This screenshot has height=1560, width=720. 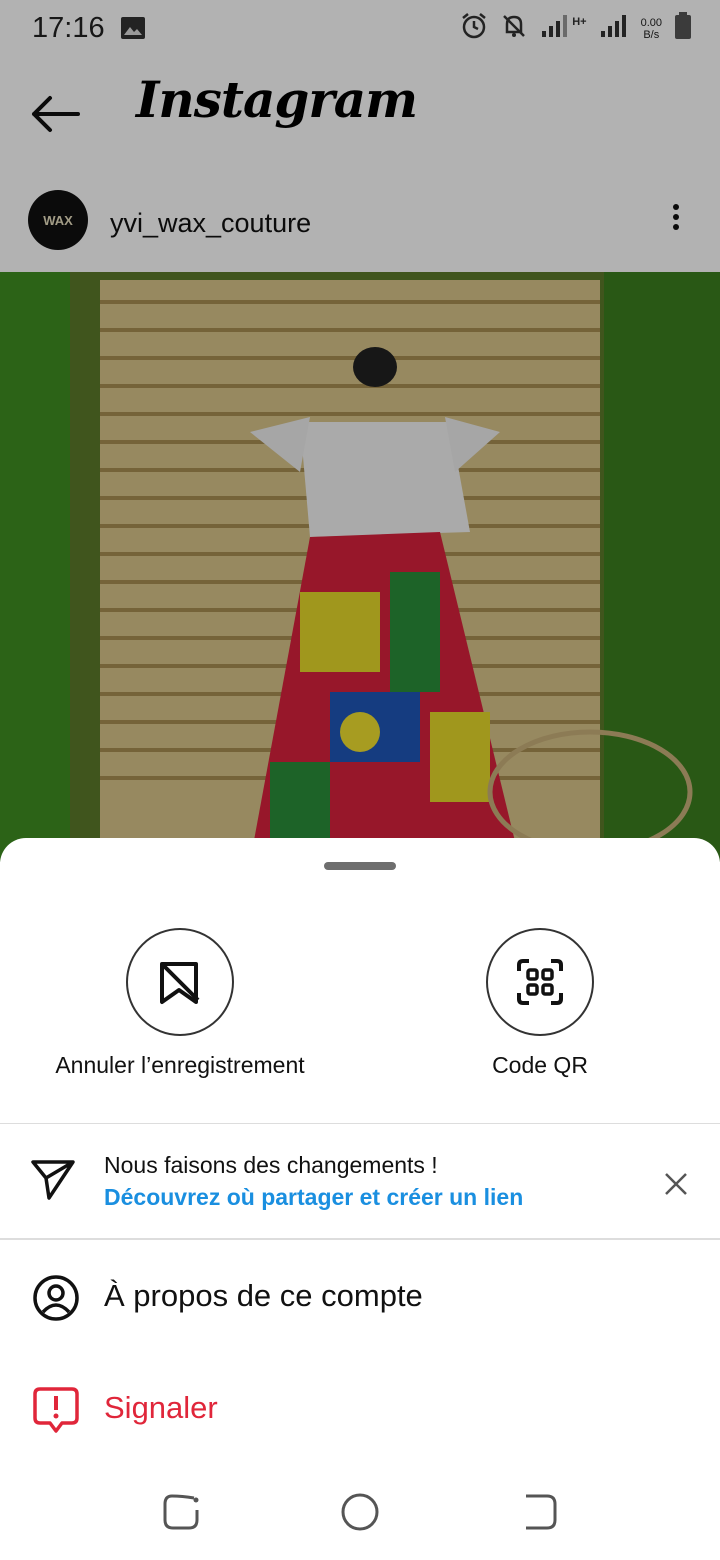 I want to click on qr-code-label: Code QR, so click(x=540, y=1065).